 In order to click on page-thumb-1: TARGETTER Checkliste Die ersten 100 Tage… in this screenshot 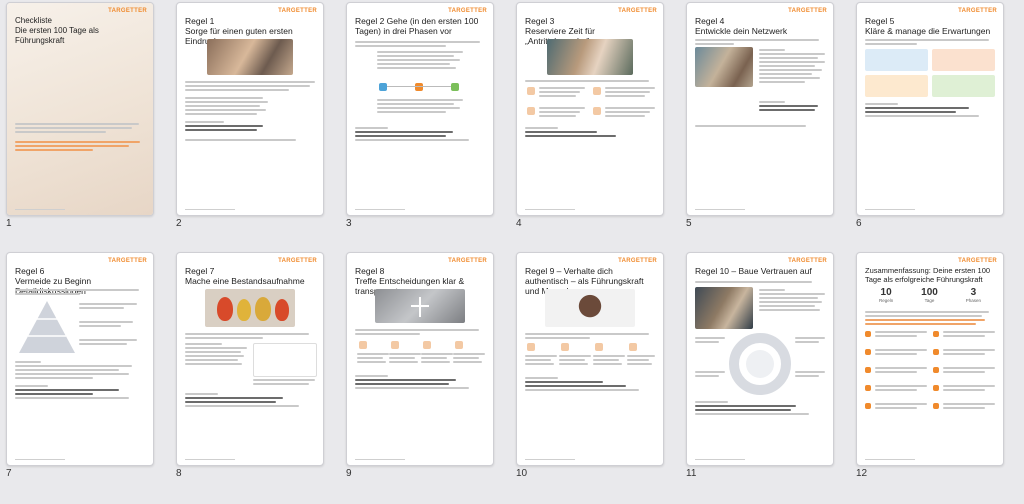, I will do `click(77, 116)`.